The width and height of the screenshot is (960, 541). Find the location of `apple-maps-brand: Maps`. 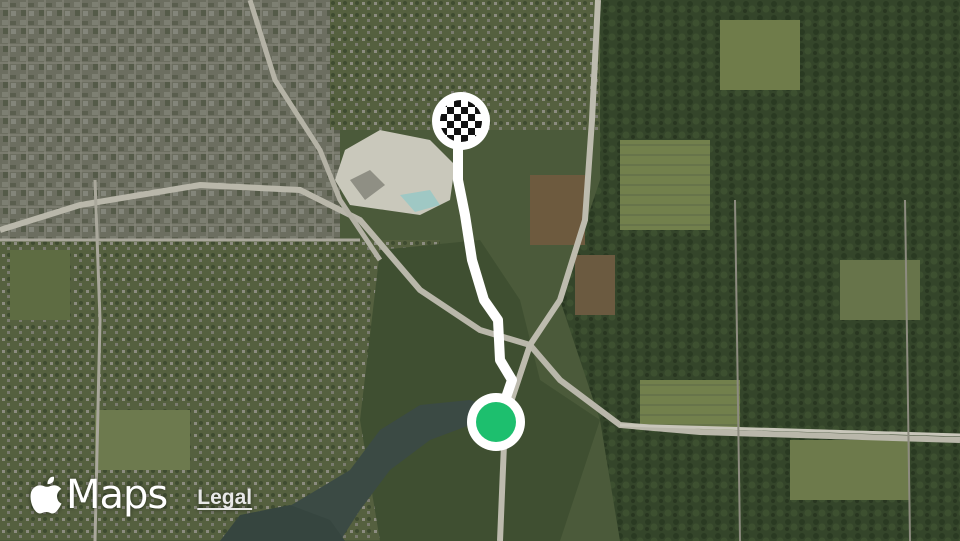

apple-maps-brand: Maps is located at coordinates (99, 495).